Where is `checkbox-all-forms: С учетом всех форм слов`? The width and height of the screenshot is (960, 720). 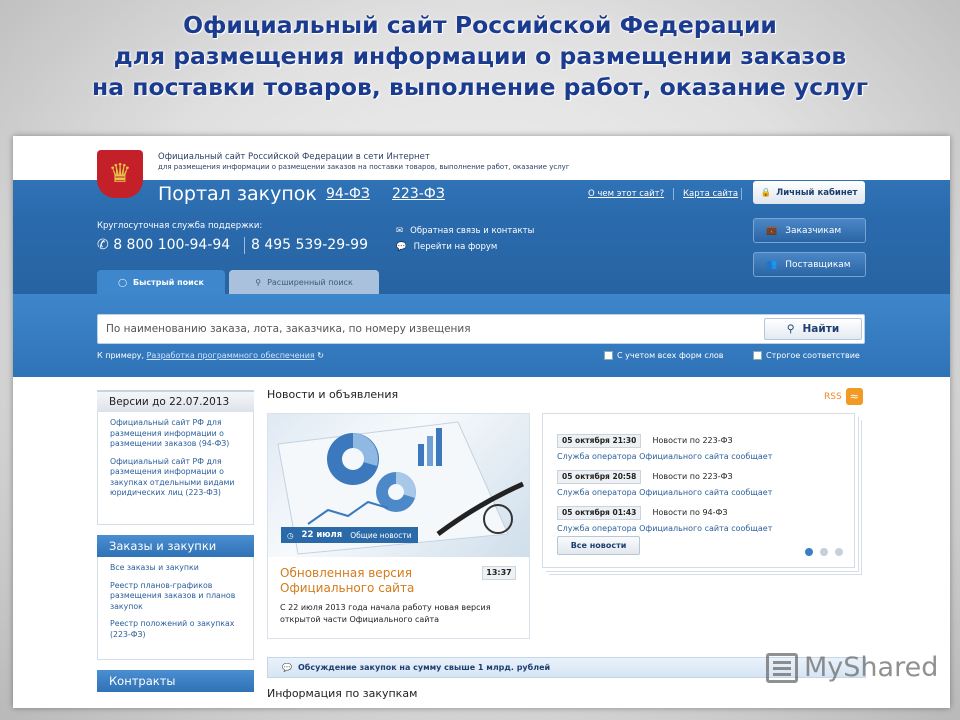
checkbox-all-forms: С учетом всех форм слов is located at coordinates (663, 355).